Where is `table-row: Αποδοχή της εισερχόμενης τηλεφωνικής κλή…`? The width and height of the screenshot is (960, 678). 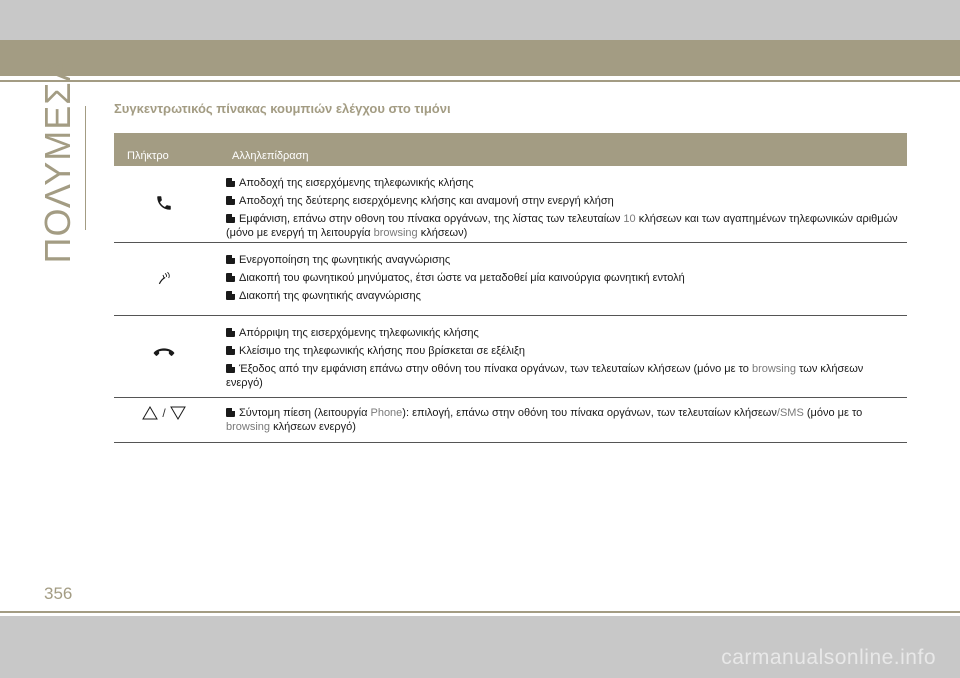 table-row: Αποδοχή της εισερχόμενης τηλεφωνικής κλή… is located at coordinates (510, 204).